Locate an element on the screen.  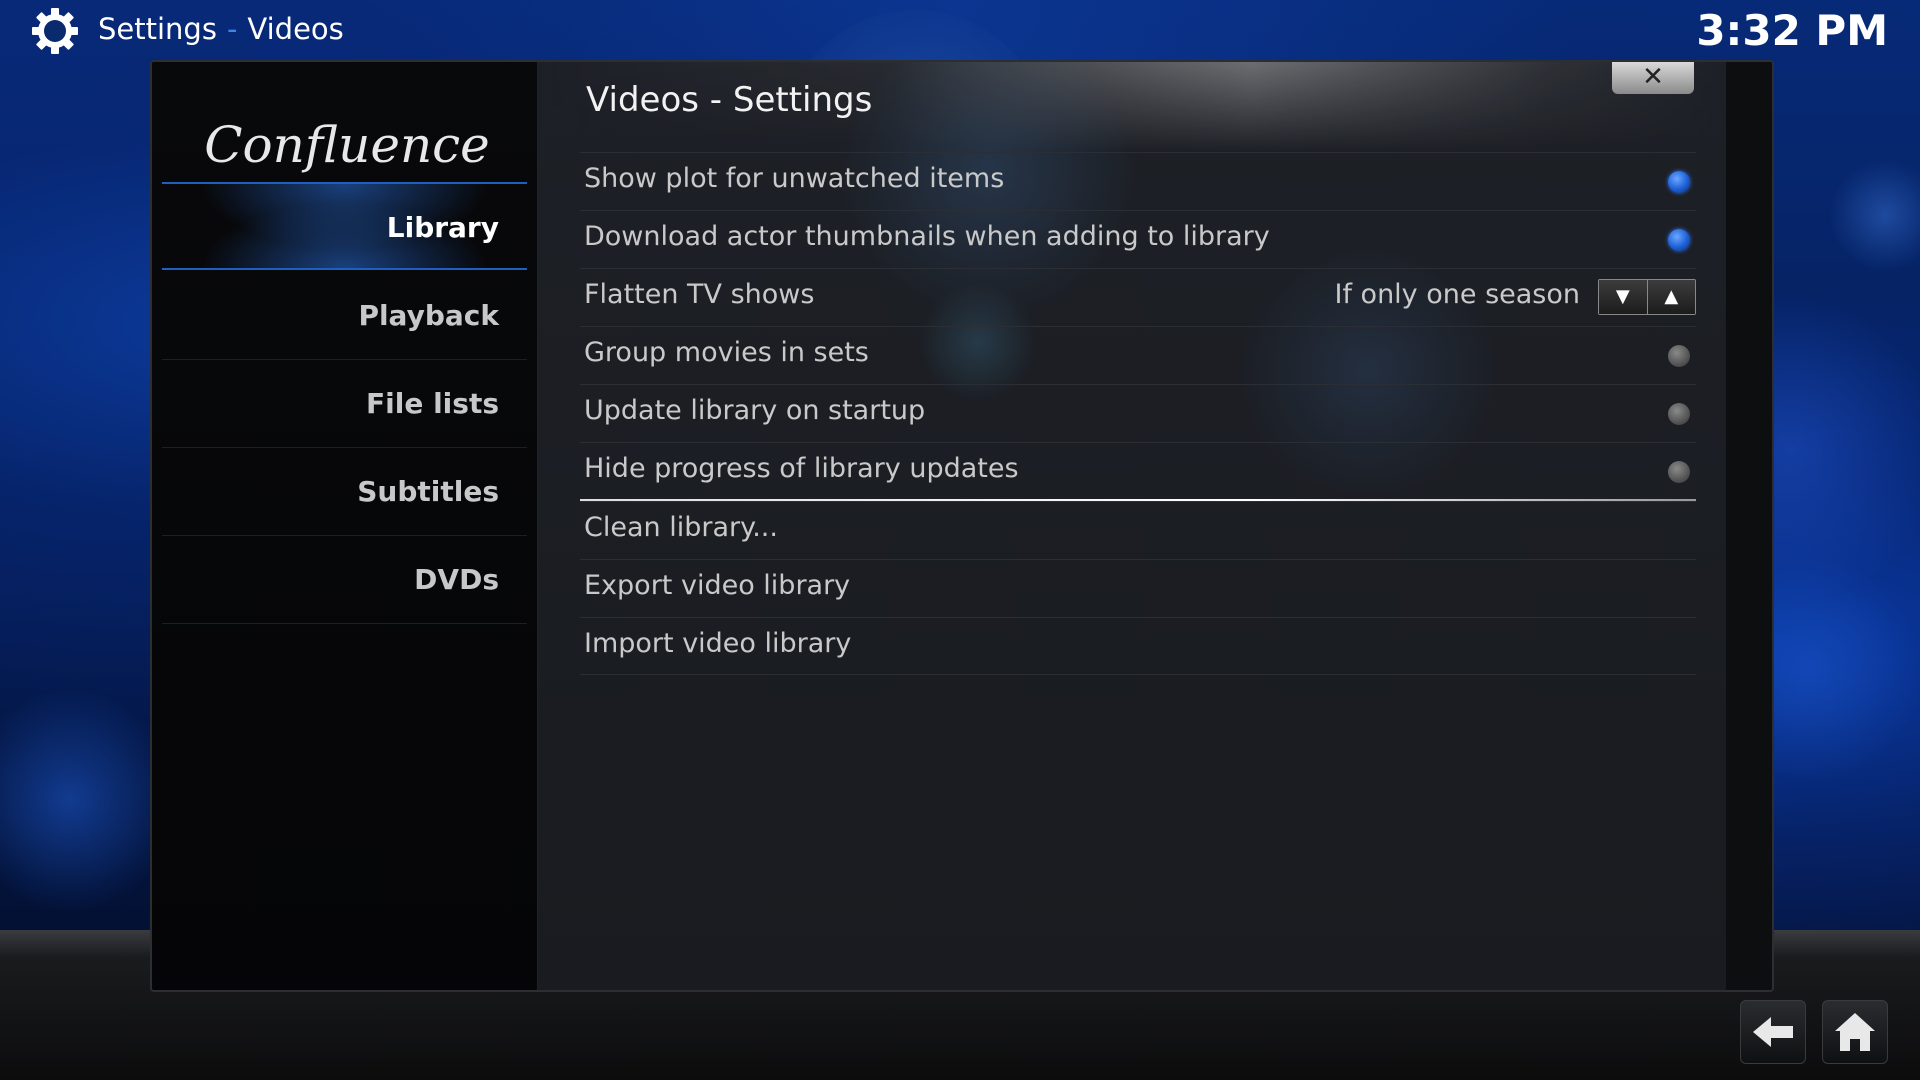
home-icon is located at coordinates (1855, 1032).